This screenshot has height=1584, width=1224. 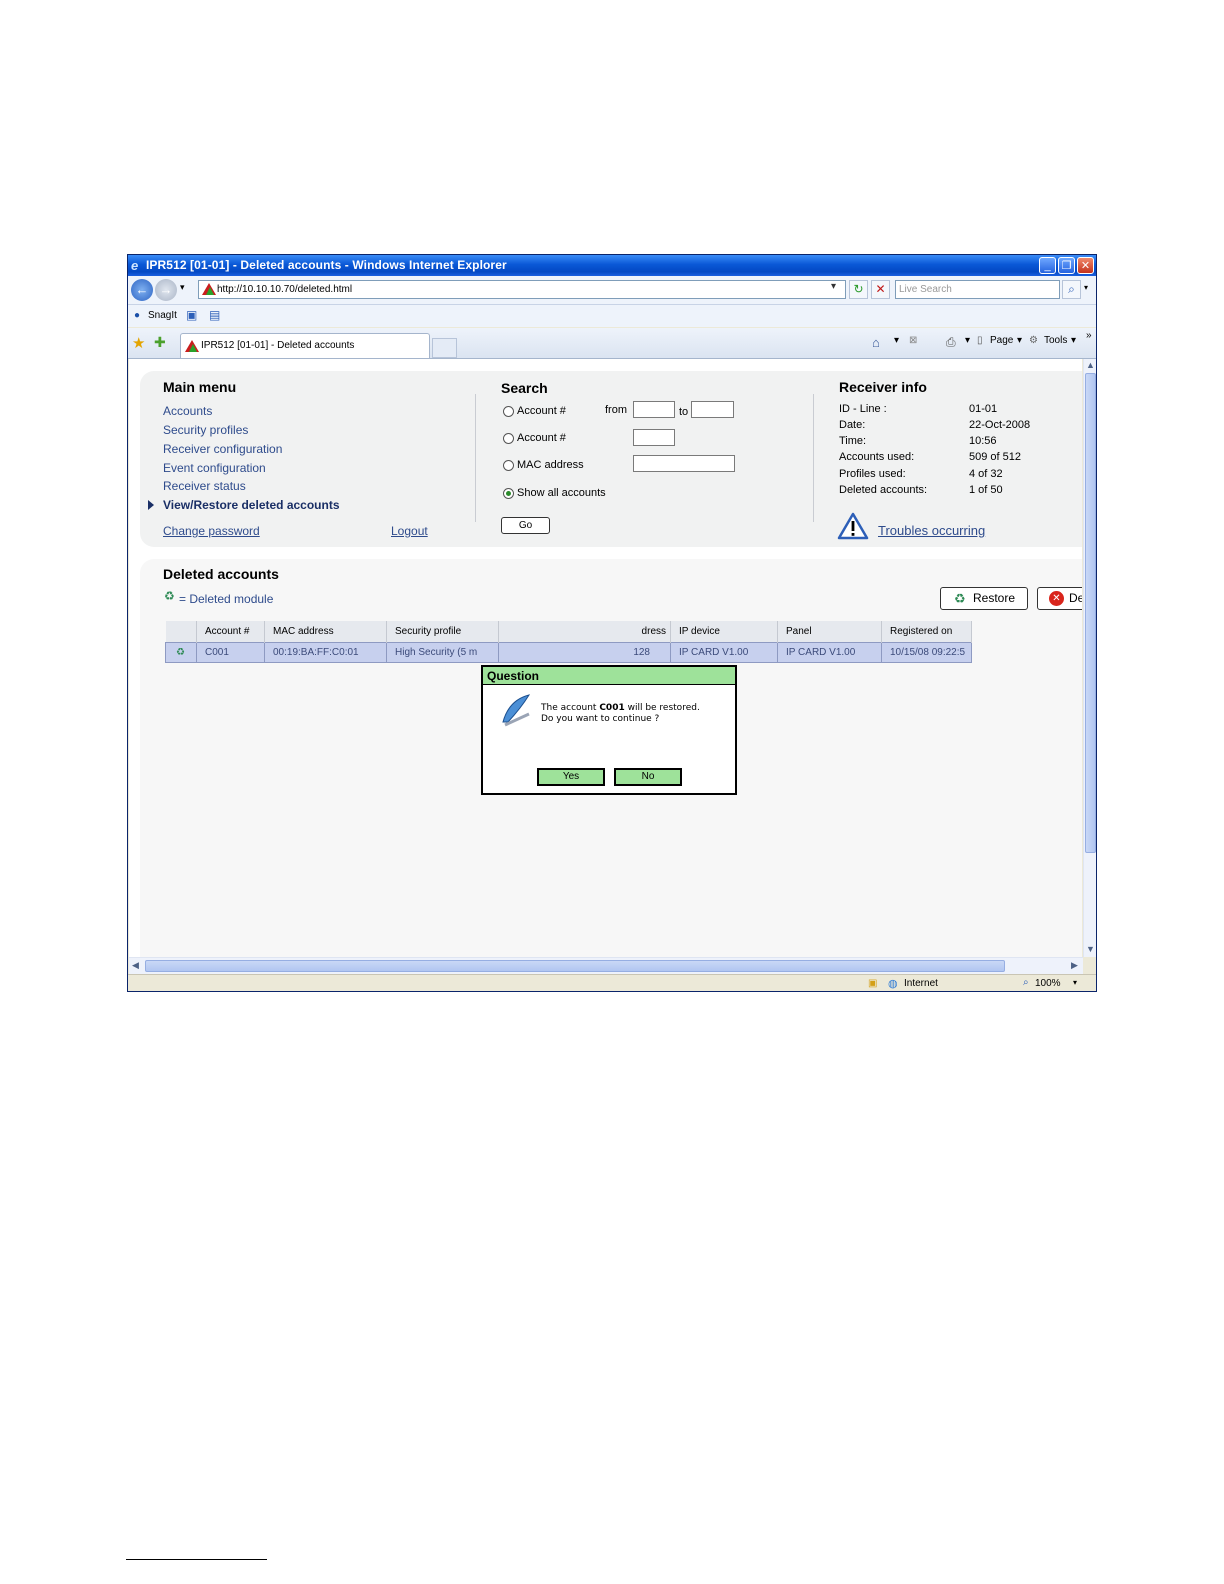 What do you see at coordinates (872, 474) in the screenshot?
I see `info-label: Profiles used:` at bounding box center [872, 474].